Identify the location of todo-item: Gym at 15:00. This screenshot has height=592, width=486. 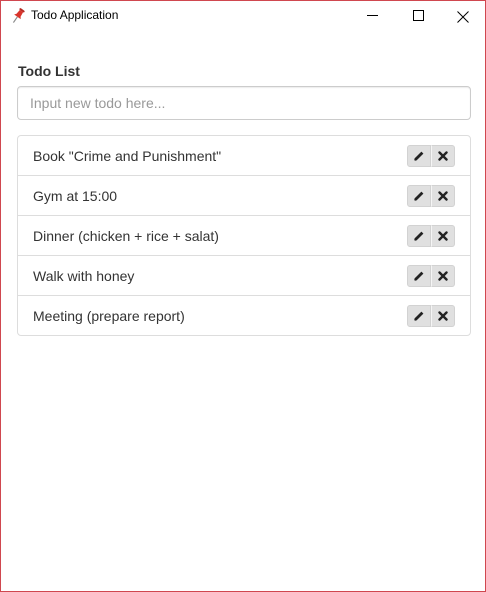
(244, 195).